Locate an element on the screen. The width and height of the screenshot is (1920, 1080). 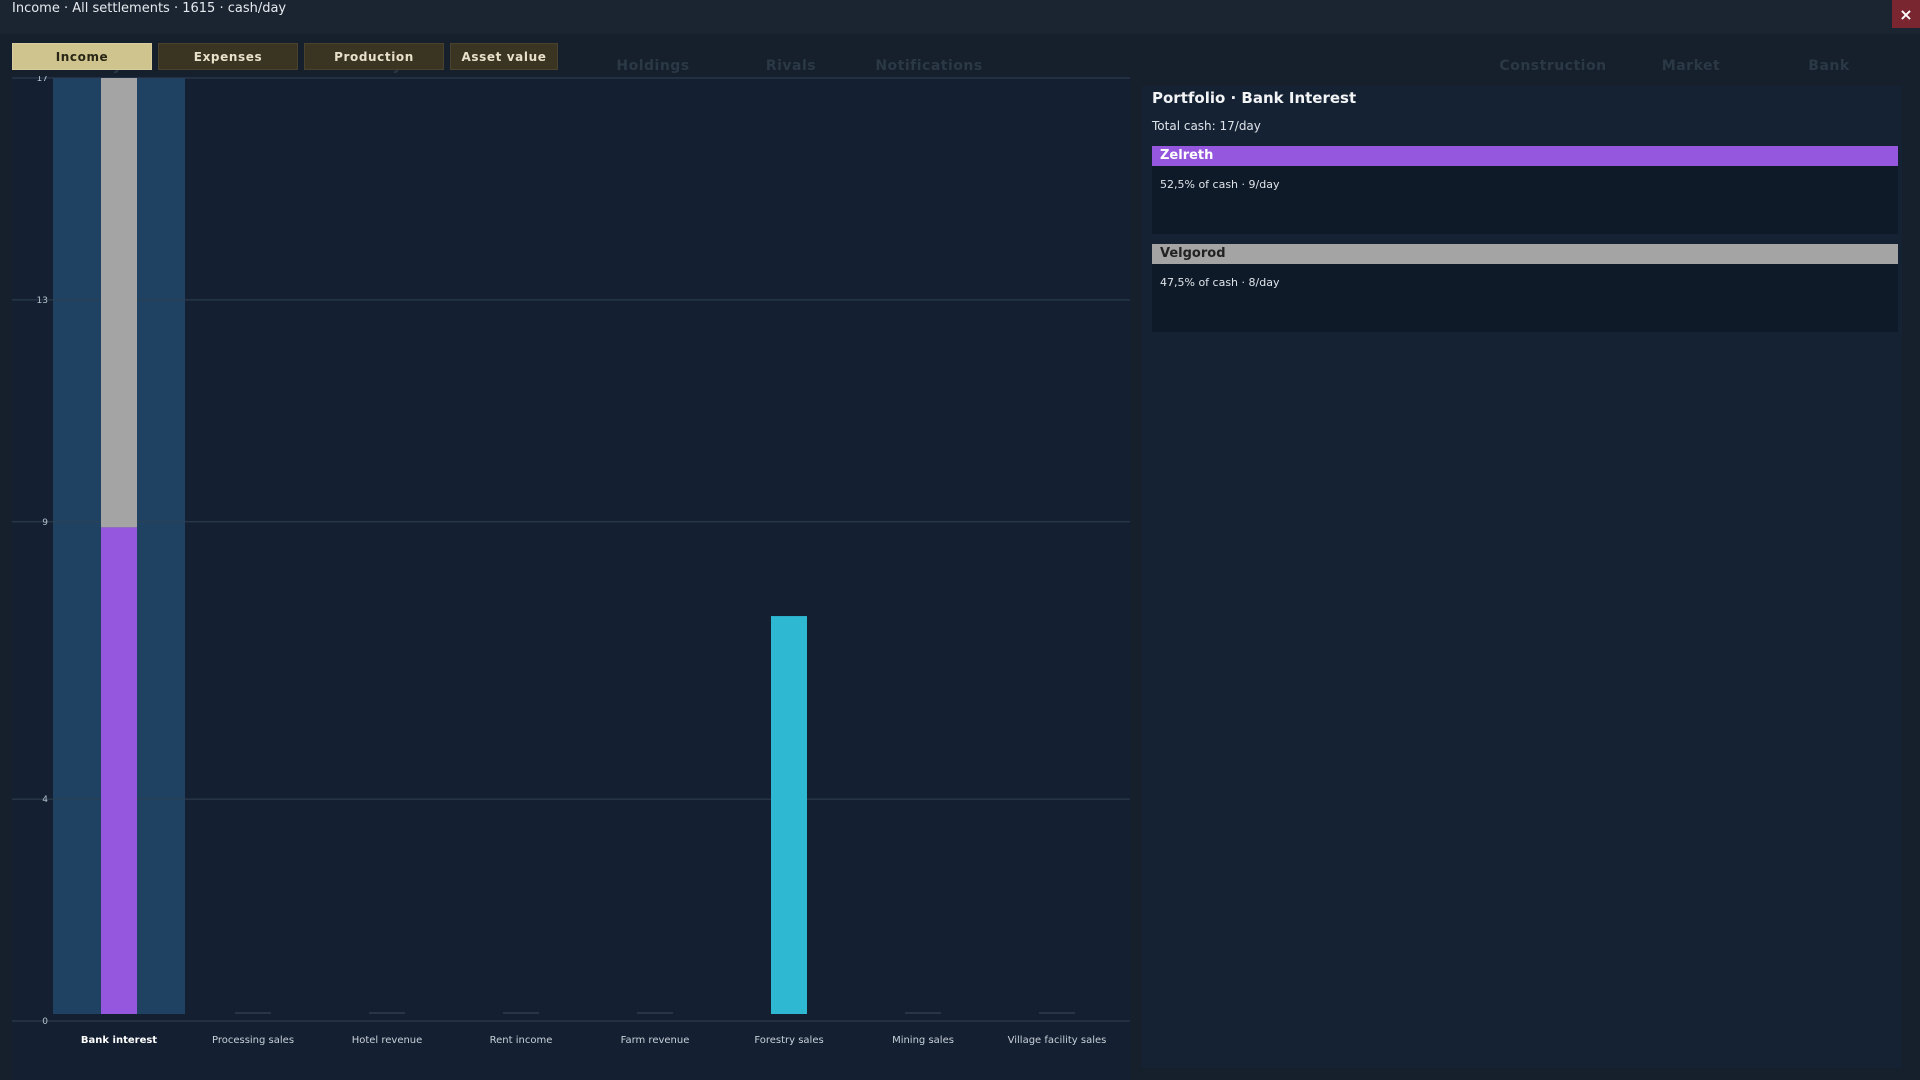
x-tick-label: Farm revenue is located at coordinates (655, 1040).